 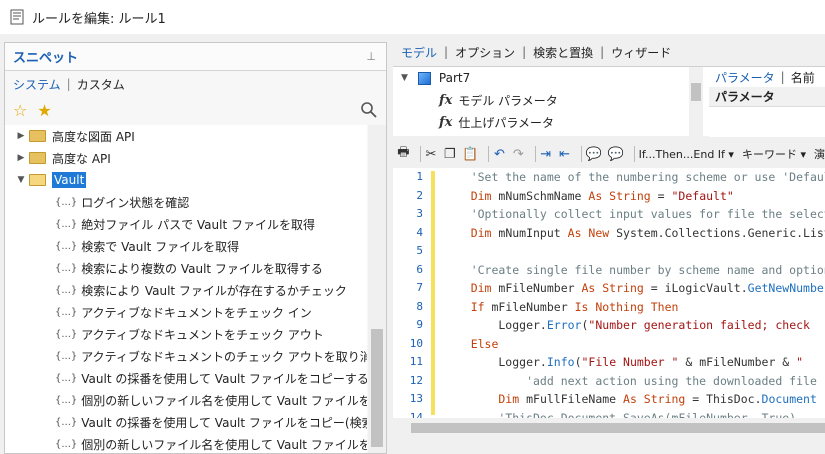 I want to click on line-number: 10, so click(x=416, y=343).